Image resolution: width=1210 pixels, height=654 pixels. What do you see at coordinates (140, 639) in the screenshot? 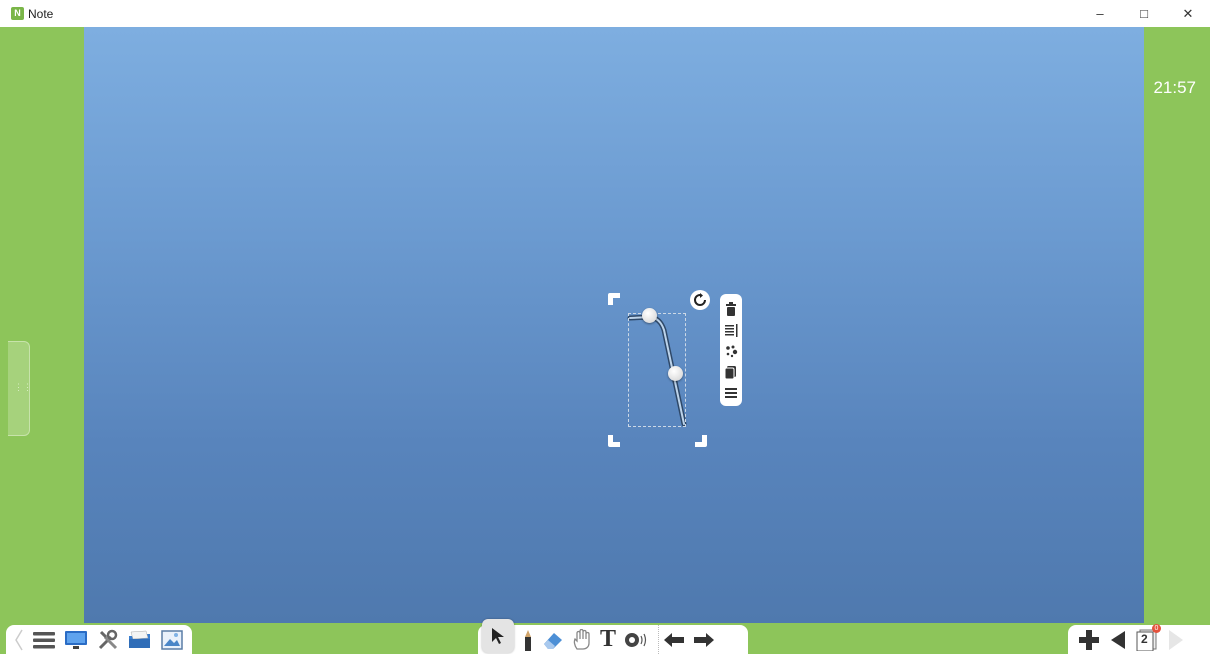
I see `open-folder-icon` at bounding box center [140, 639].